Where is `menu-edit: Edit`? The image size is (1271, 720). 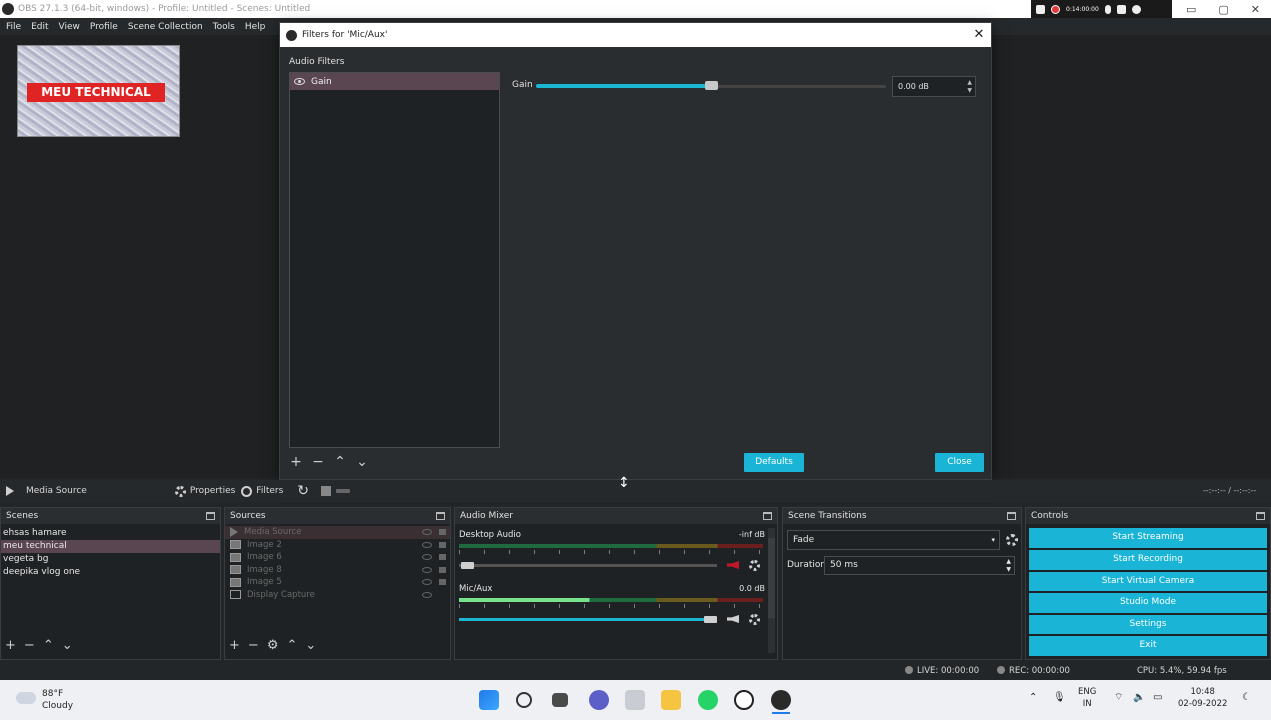
menu-edit: Edit is located at coordinates (39, 27).